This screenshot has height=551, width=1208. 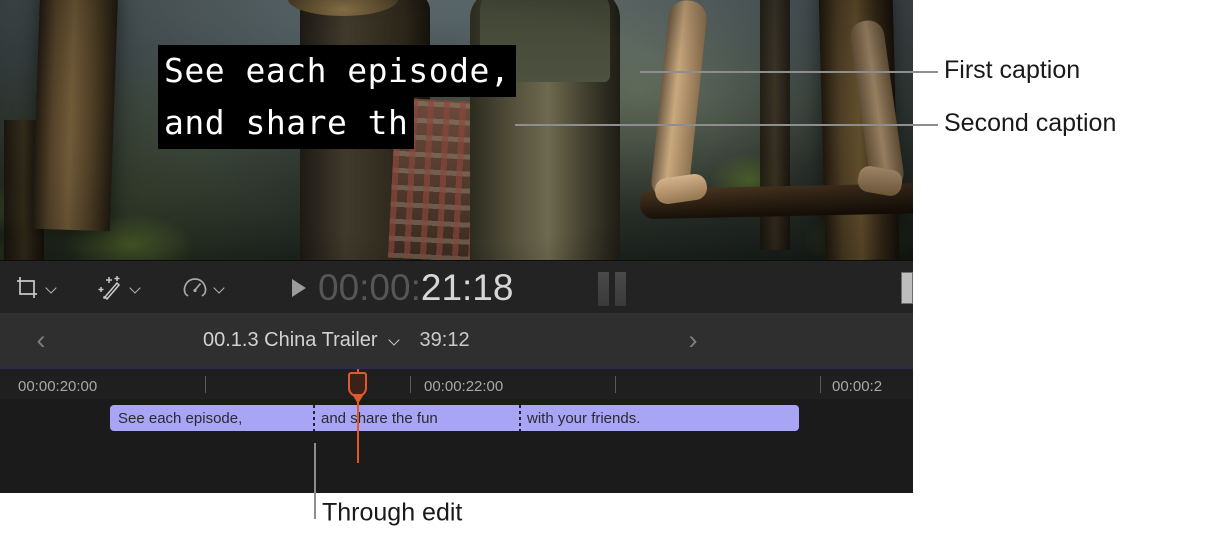 What do you see at coordinates (286, 123) in the screenshot?
I see `caption-line-2: and share th` at bounding box center [286, 123].